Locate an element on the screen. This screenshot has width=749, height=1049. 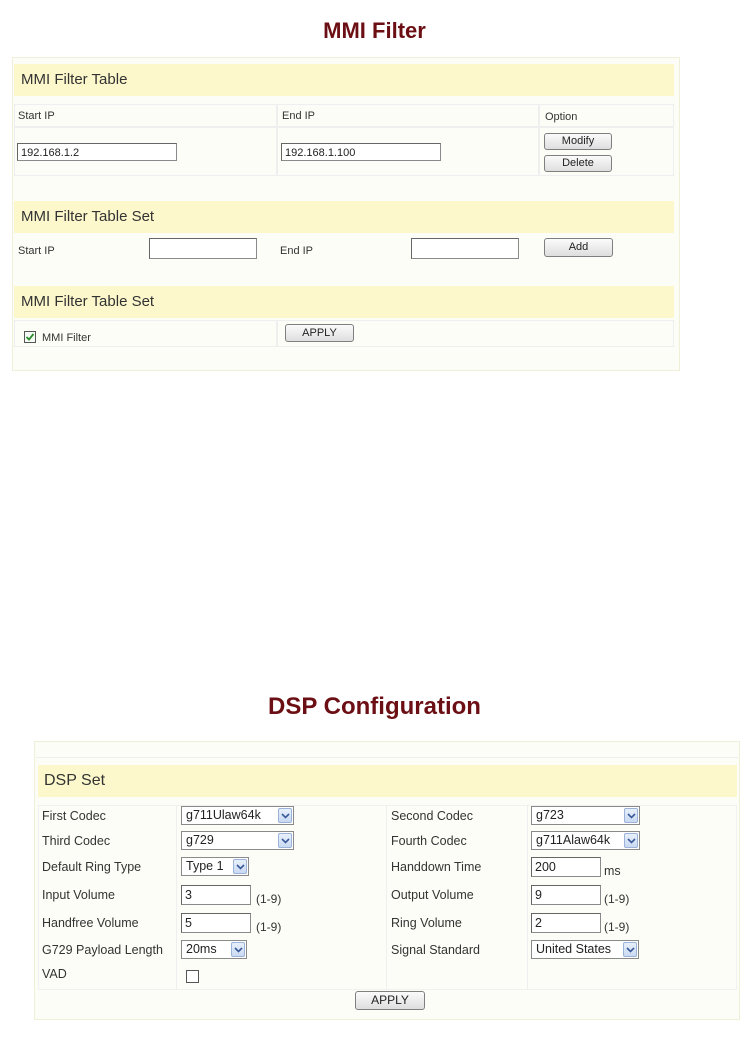
second-codec-value: g723 is located at coordinates (550, 815).